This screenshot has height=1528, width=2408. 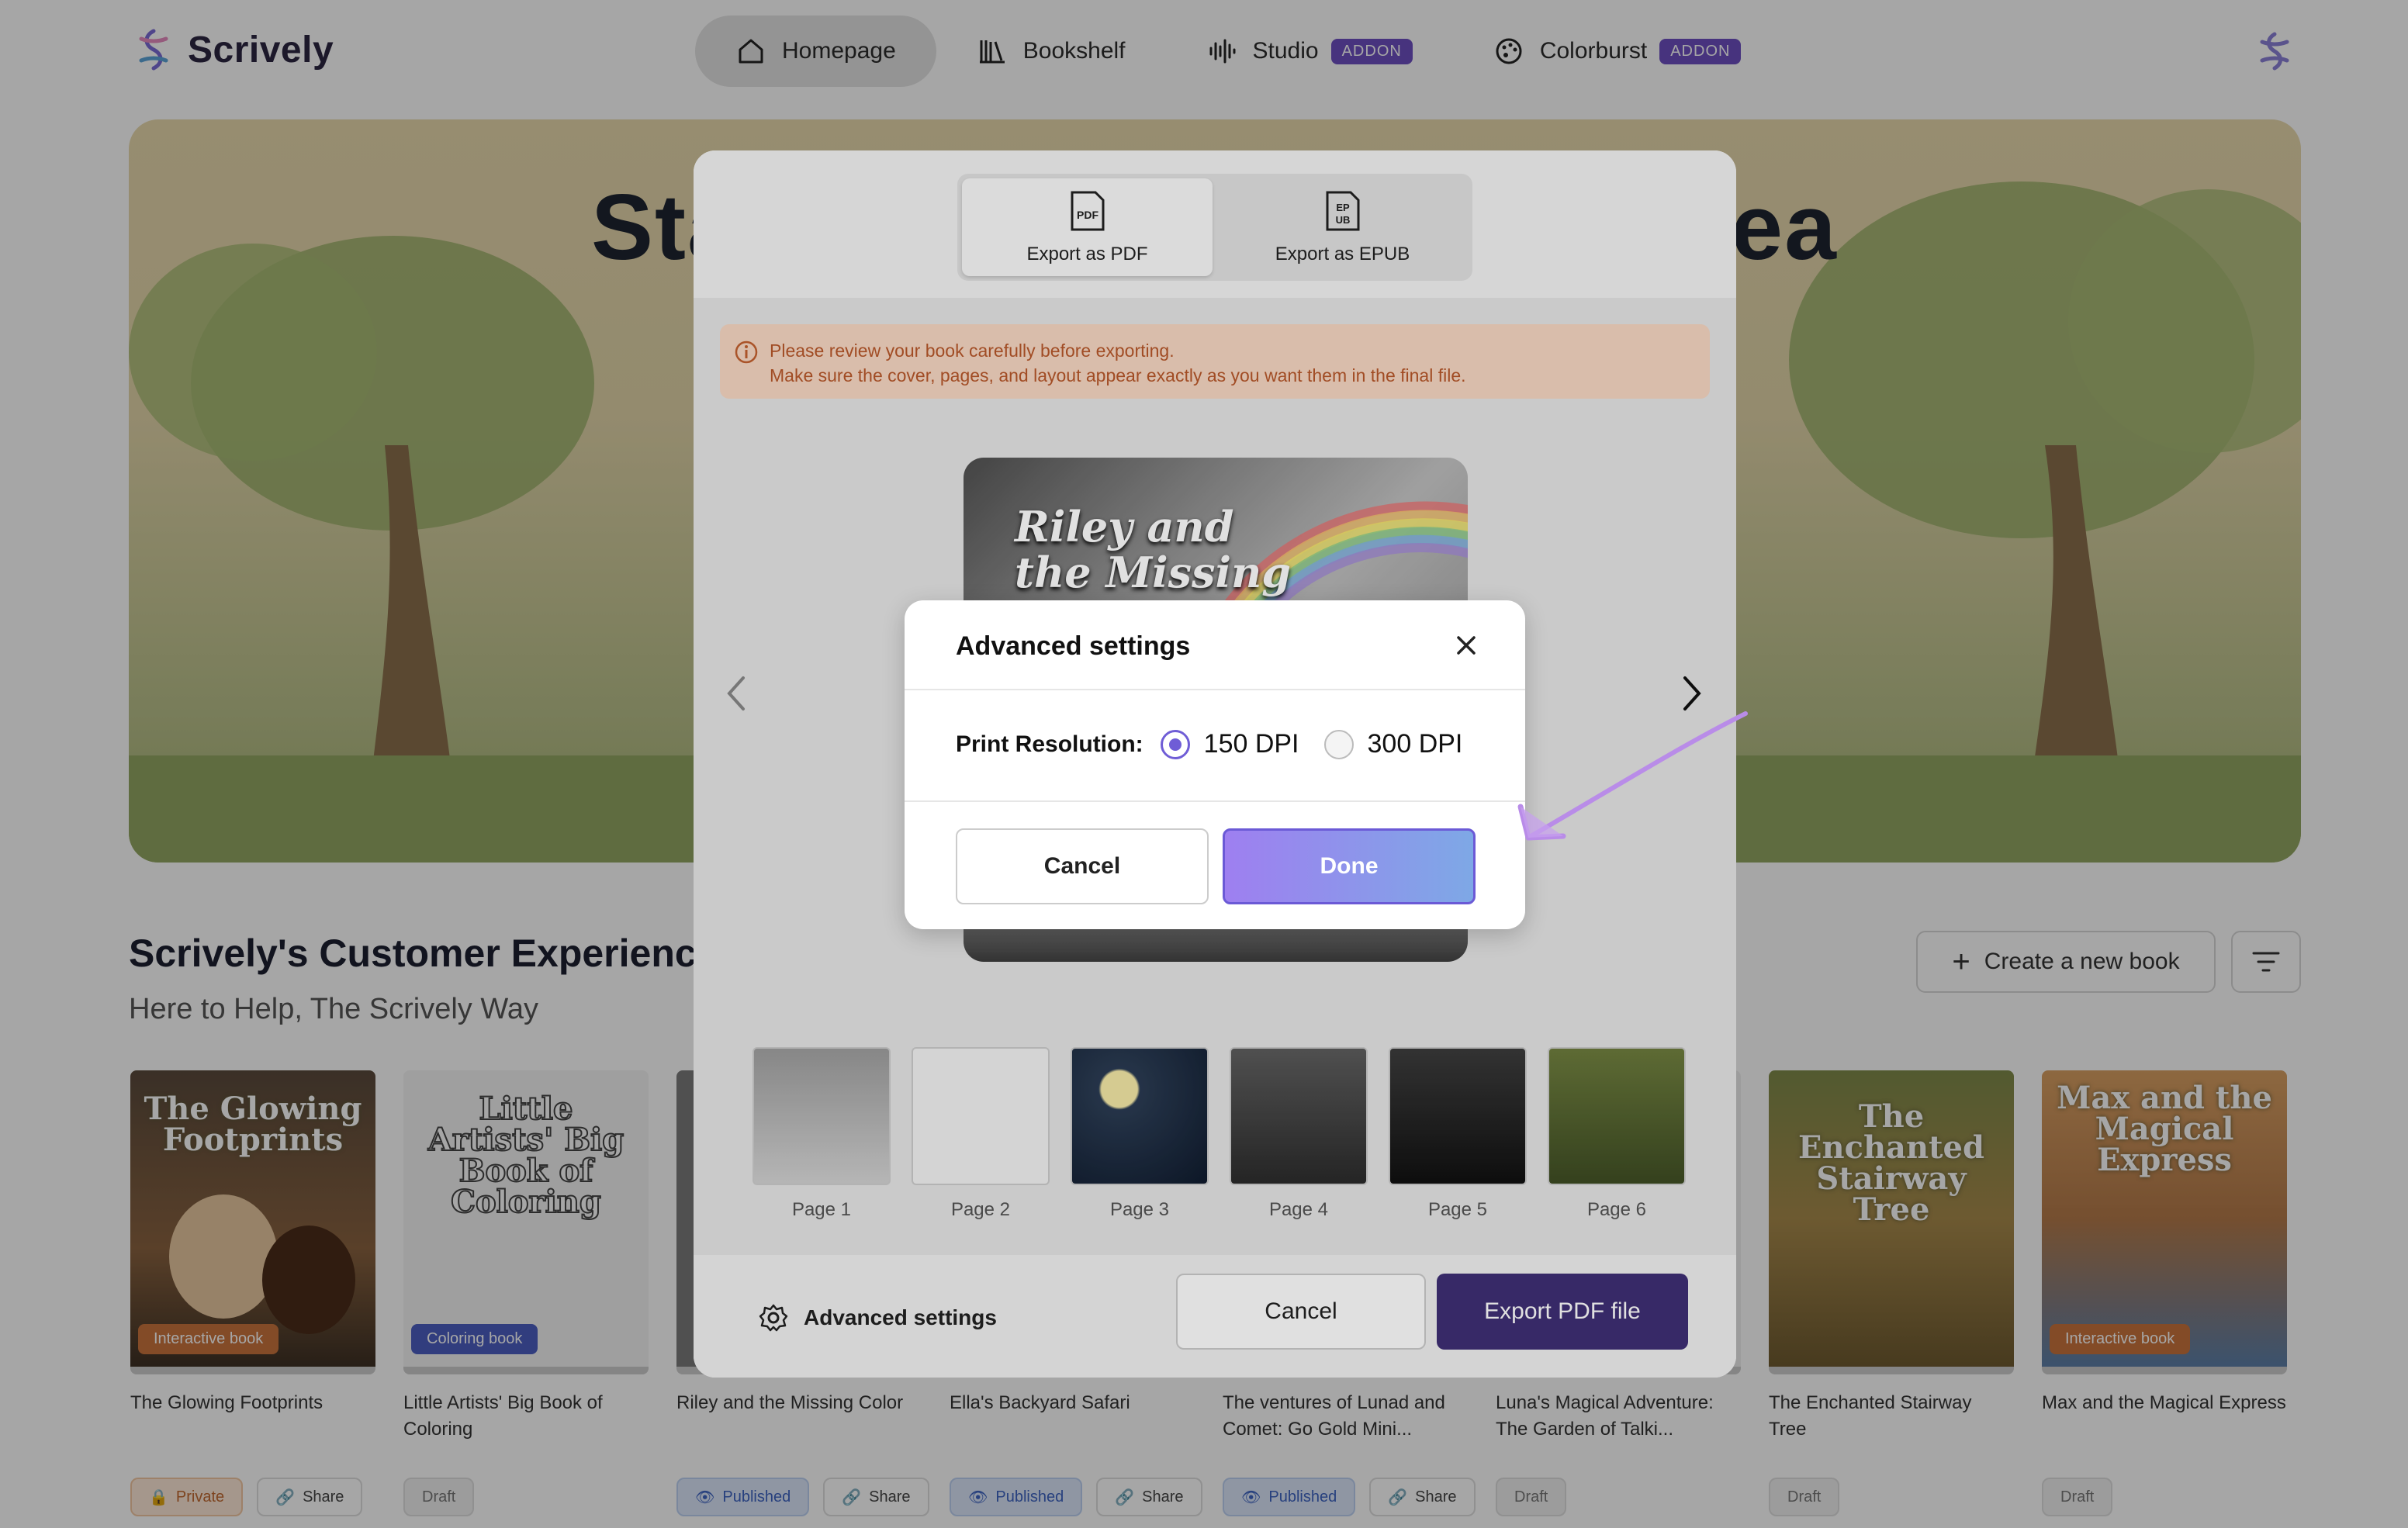 I want to click on option-300-dpi-label: 300 DPI, so click(x=1415, y=744).